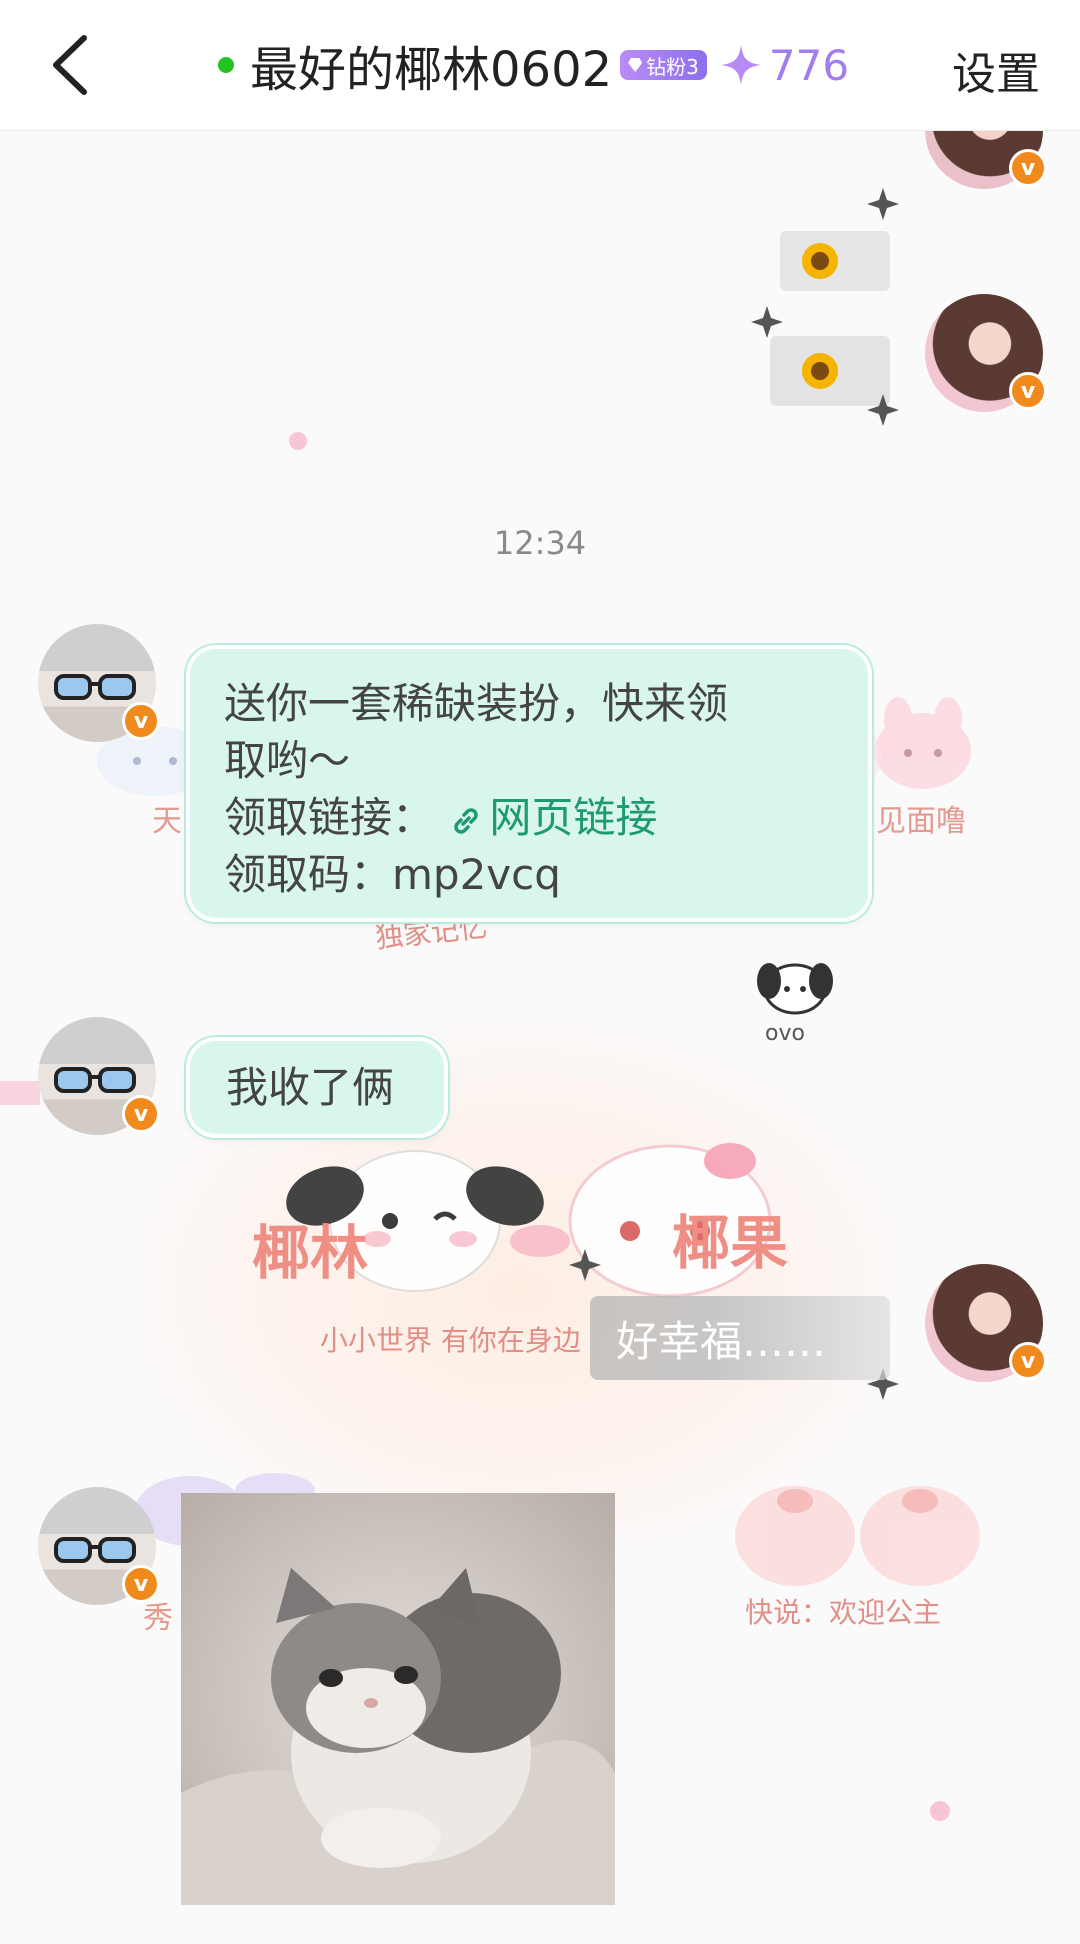 The width and height of the screenshot is (1080, 1944). What do you see at coordinates (635, 65) in the screenshot?
I see `diamond-icon` at bounding box center [635, 65].